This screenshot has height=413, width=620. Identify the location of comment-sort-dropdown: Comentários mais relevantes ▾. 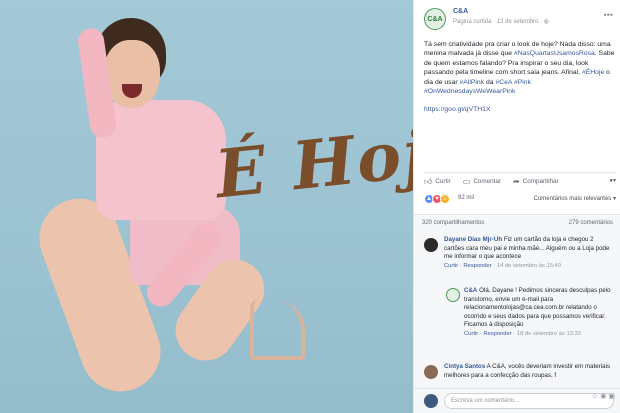
(575, 198).